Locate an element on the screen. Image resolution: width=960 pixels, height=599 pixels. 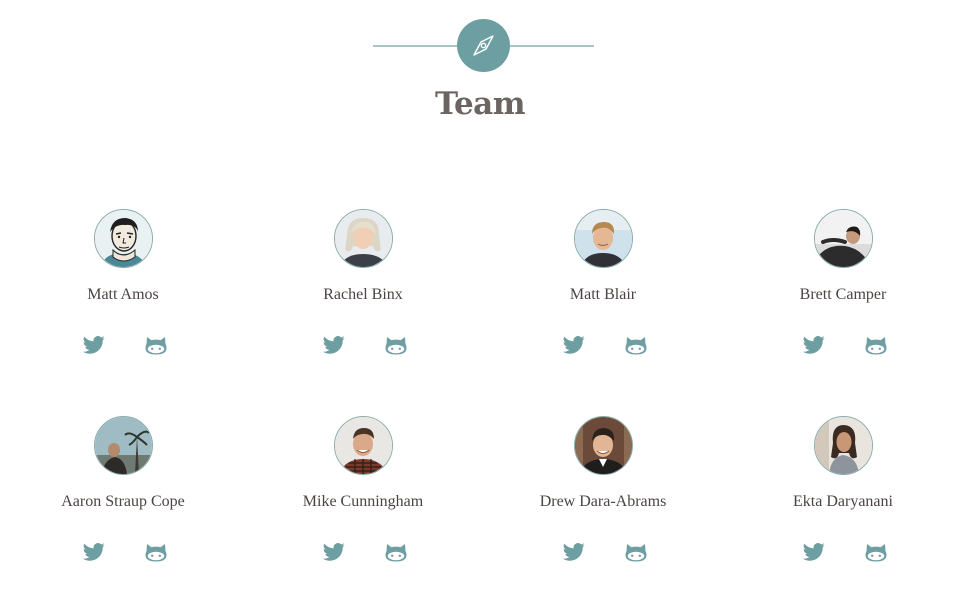
team-member-card: Ekta Daryanani is located at coordinates (841, 501).